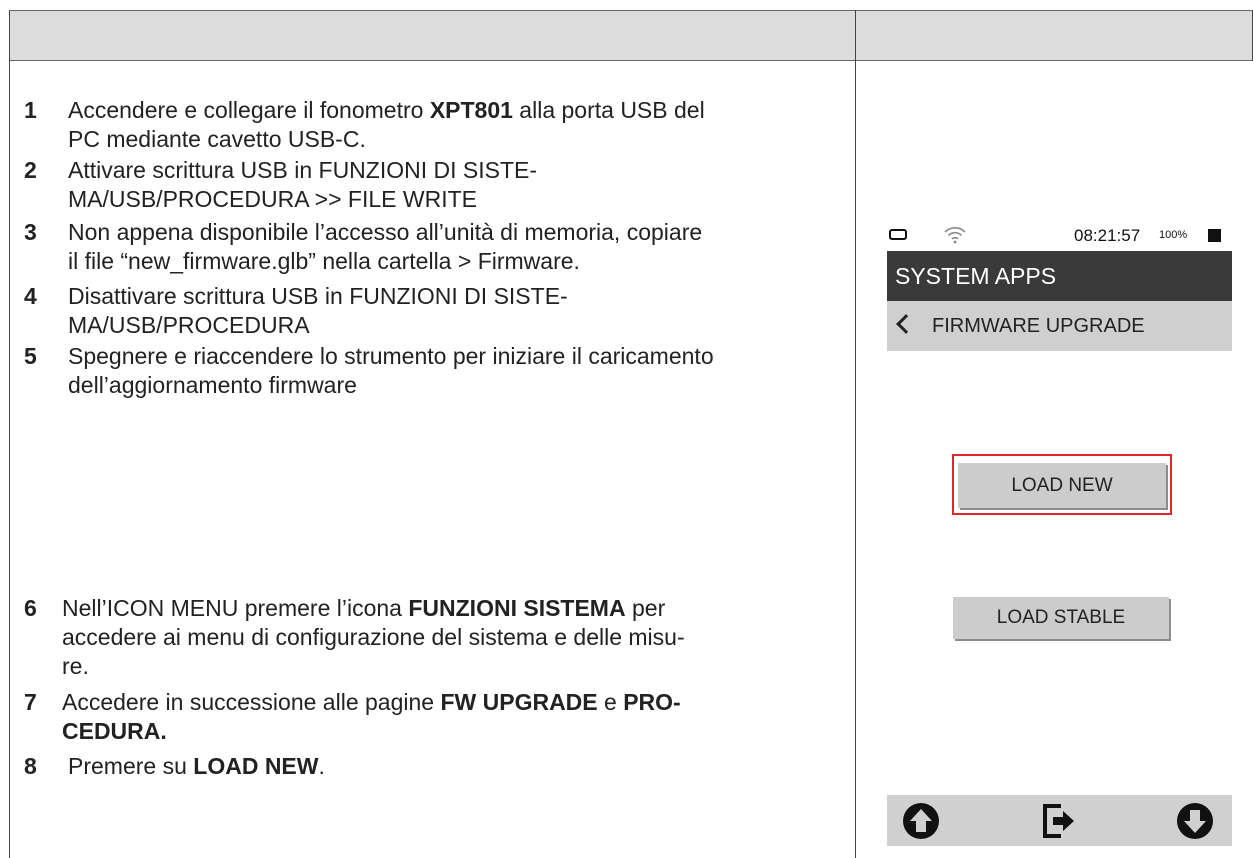 This screenshot has width=1253, height=858. Describe the element at coordinates (30, 356) in the screenshot. I see `step-number: 5` at that location.